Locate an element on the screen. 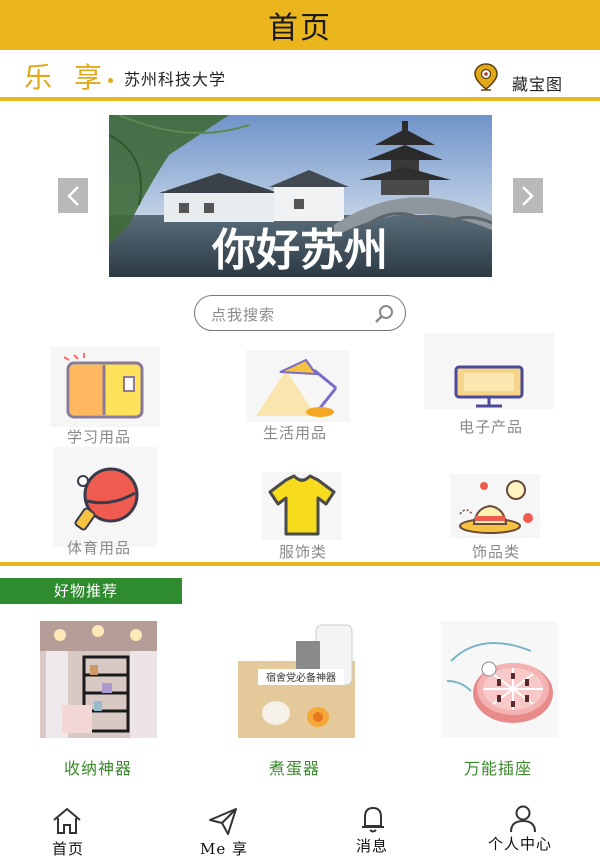 This screenshot has height=858, width=600. hat-accessory-icon is located at coordinates (496, 507).